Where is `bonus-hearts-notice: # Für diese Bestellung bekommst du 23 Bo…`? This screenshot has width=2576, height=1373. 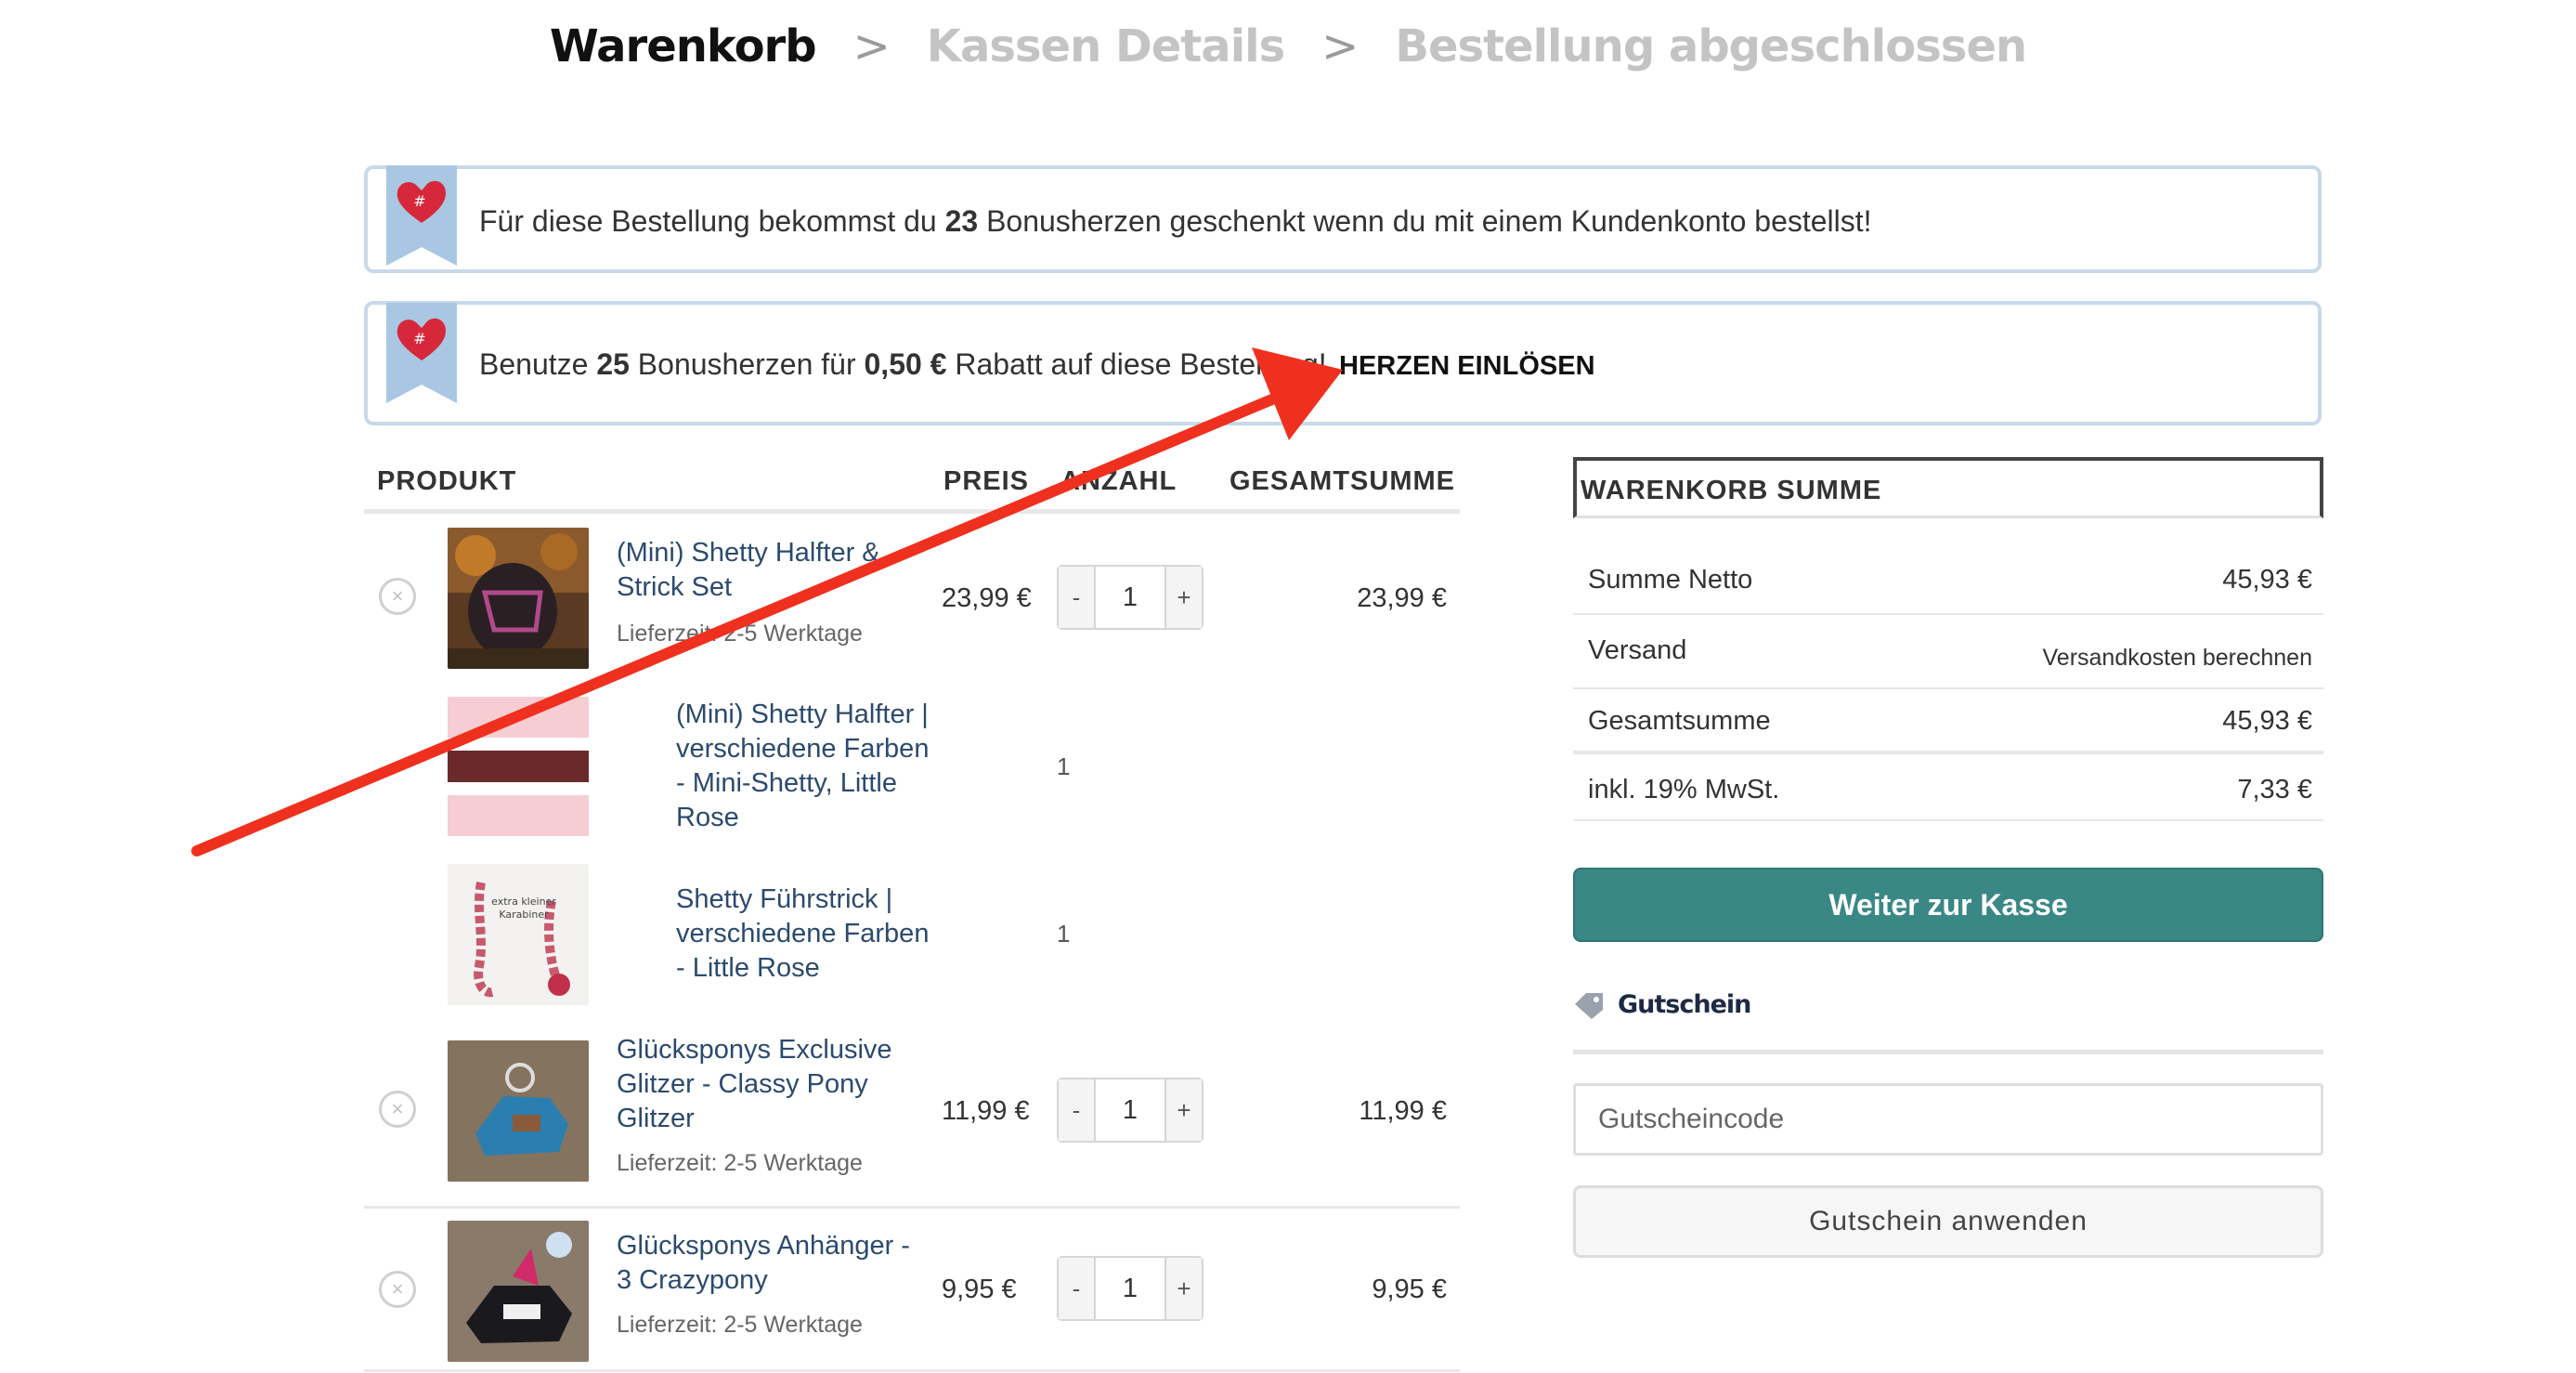
bonus-hearts-notice: # Für diese Bestellung bekommst du 23 Bo… is located at coordinates (1343, 219).